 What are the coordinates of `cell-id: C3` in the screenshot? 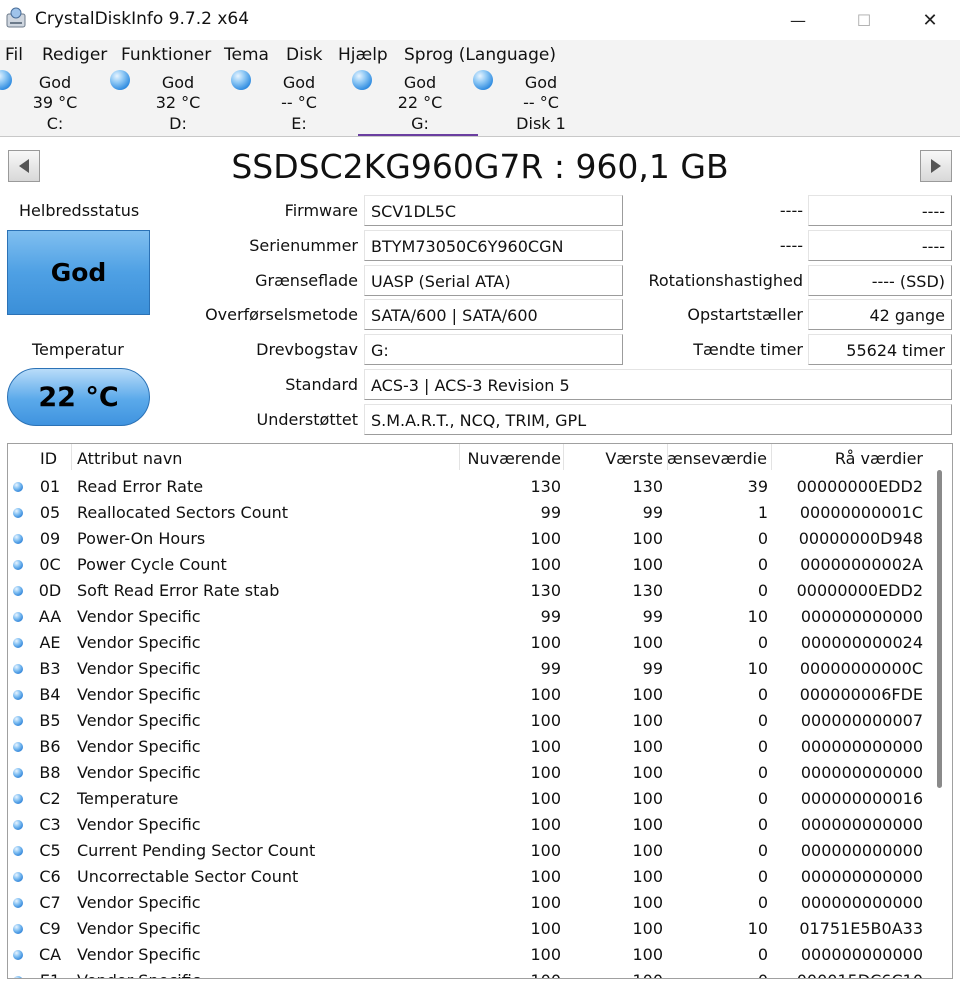 It's located at (50, 824).